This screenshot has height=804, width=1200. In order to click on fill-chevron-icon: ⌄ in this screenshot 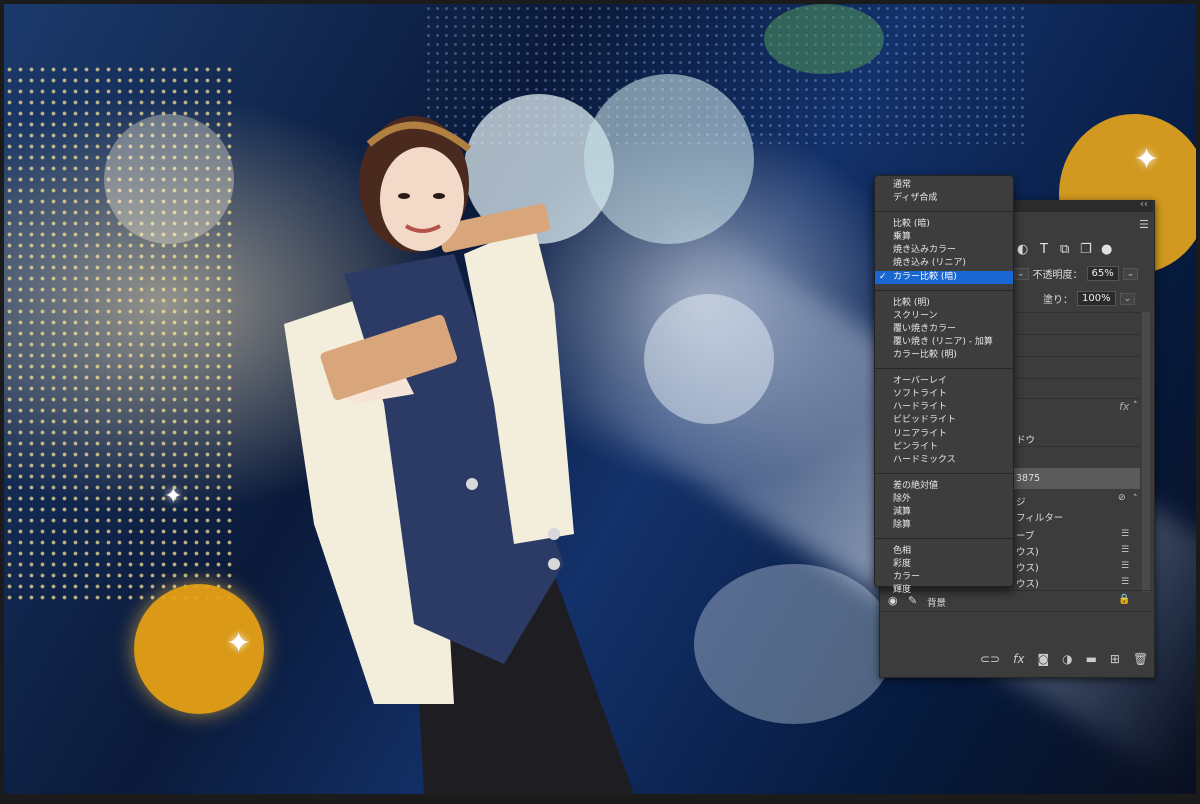, I will do `click(1127, 298)`.